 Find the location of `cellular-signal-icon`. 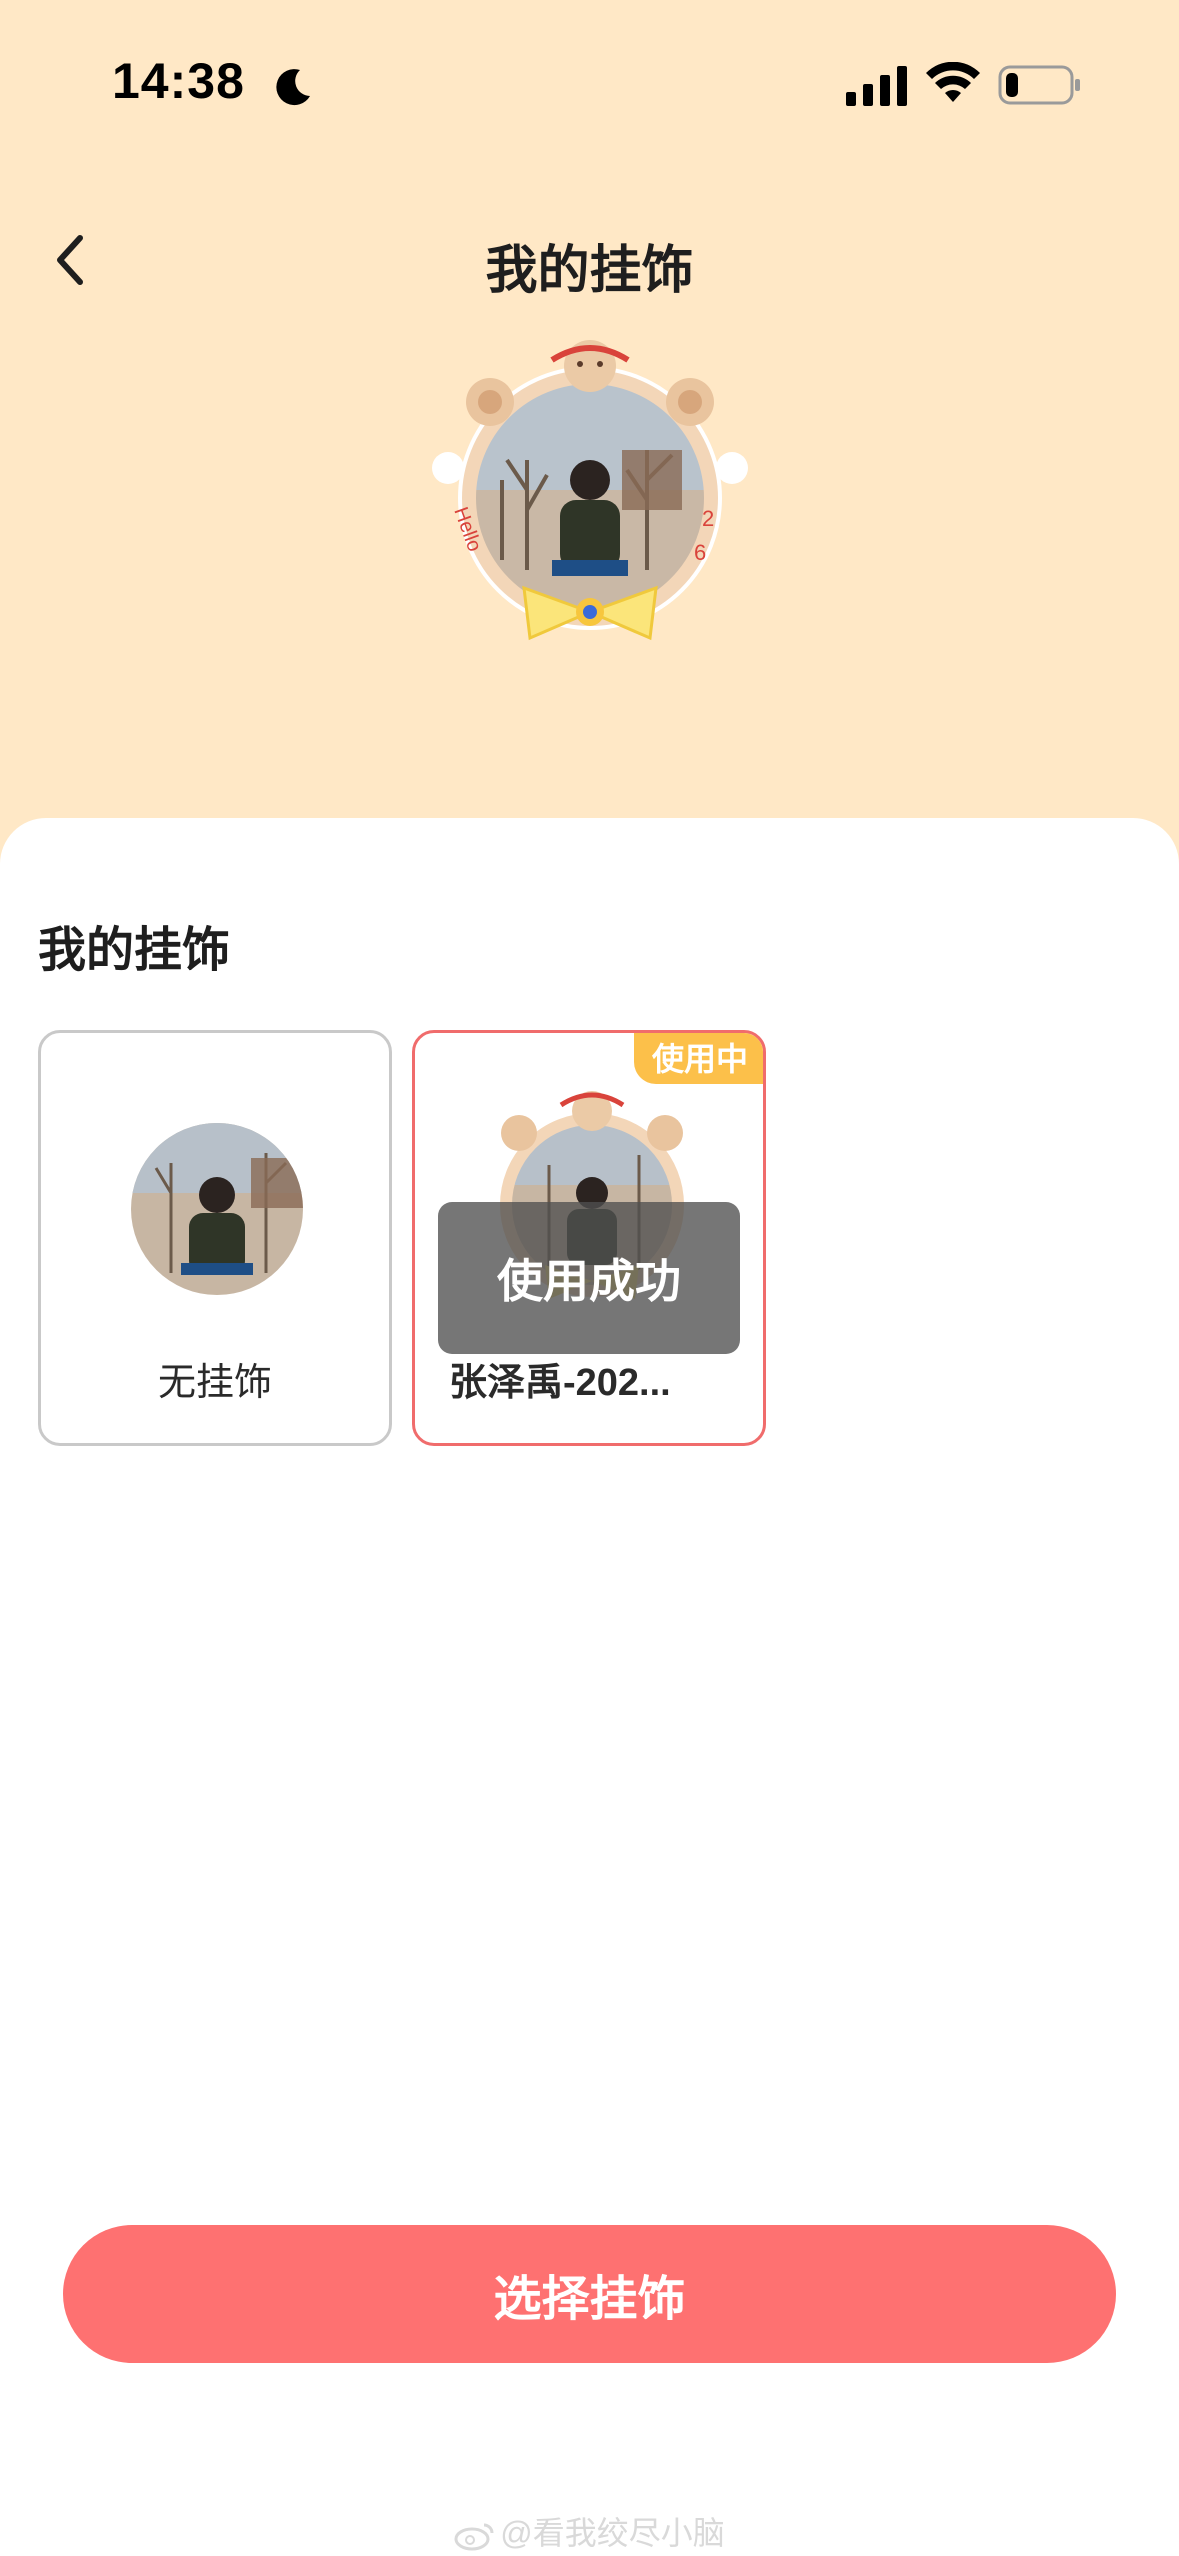

cellular-signal-icon is located at coordinates (876, 86).